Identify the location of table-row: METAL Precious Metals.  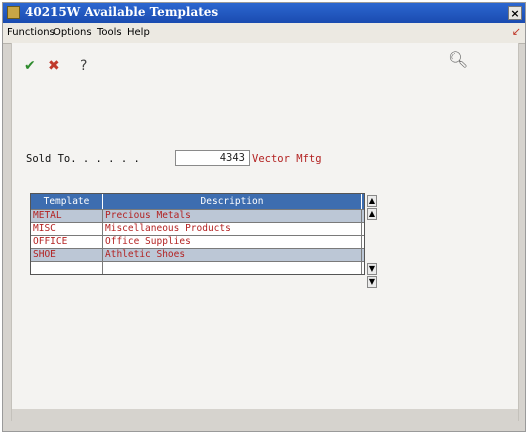
(197, 215).